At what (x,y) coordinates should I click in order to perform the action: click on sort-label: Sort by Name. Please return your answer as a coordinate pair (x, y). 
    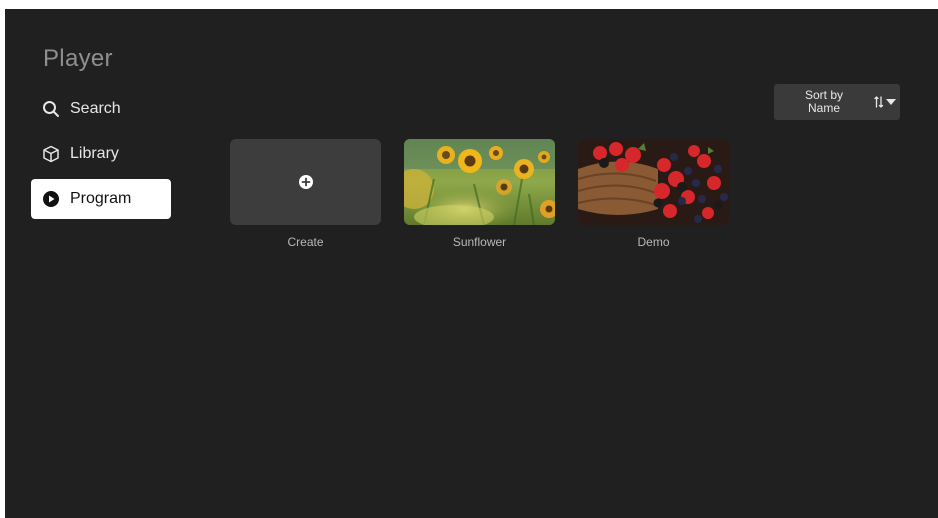
    Looking at the image, I should click on (824, 102).